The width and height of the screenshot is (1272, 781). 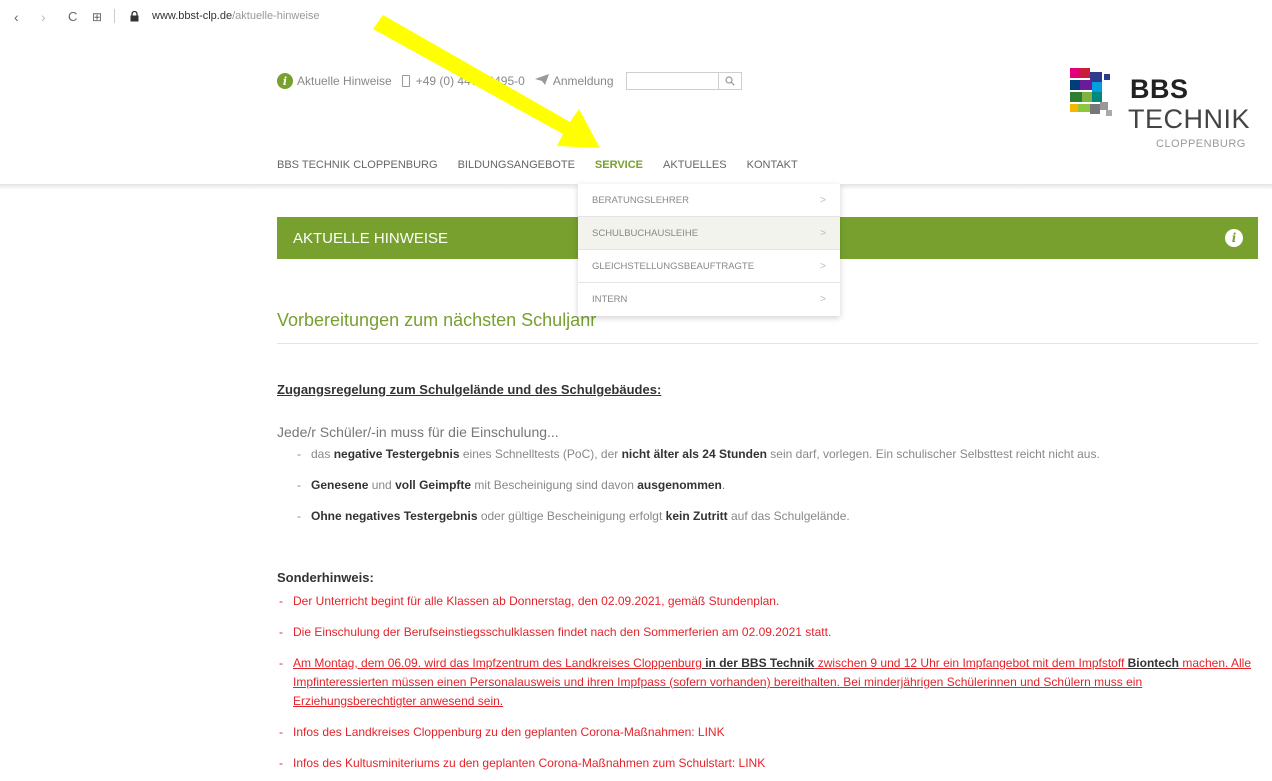 What do you see at coordinates (357, 165) in the screenshot?
I see `nav-item-bbs-technik: BBS TECHNIK CLOPPENBURG` at bounding box center [357, 165].